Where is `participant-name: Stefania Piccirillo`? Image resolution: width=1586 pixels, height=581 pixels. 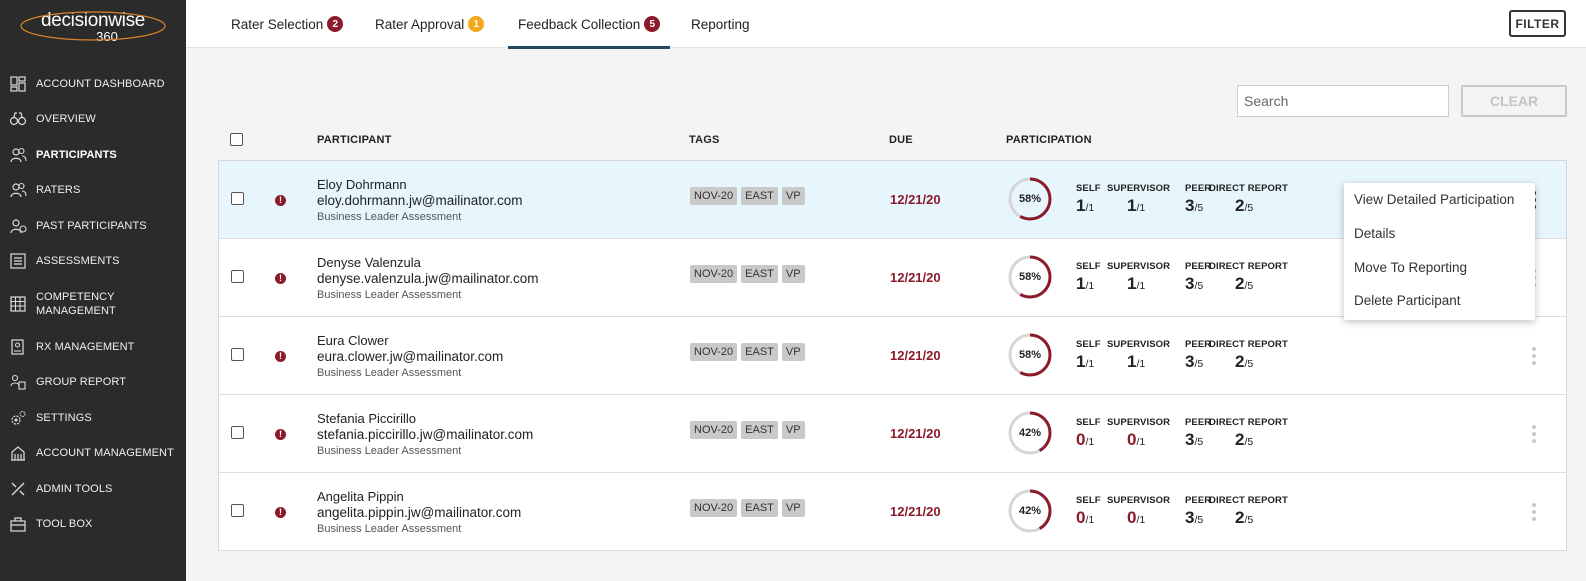
participant-name: Stefania Piccirillo is located at coordinates (366, 418).